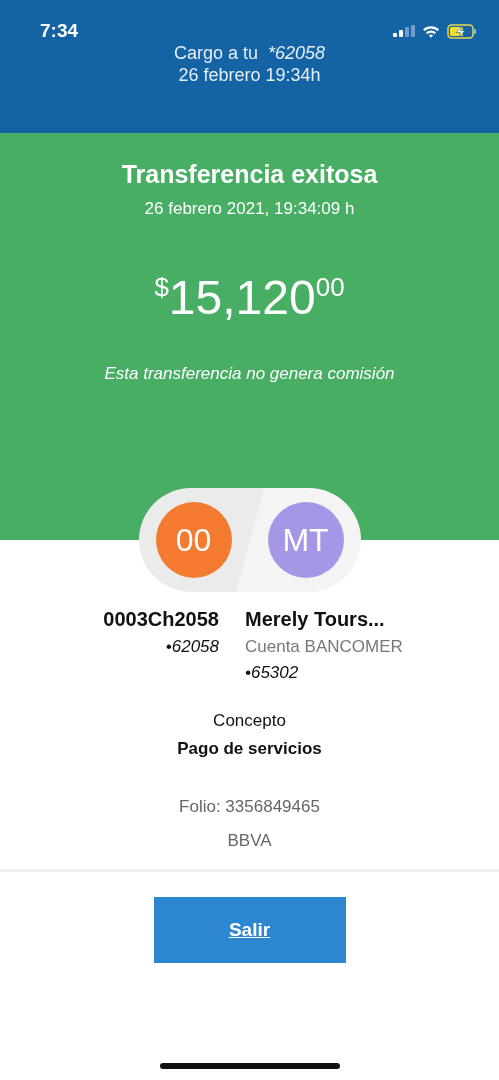  I want to click on signal-icon, so click(404, 31).